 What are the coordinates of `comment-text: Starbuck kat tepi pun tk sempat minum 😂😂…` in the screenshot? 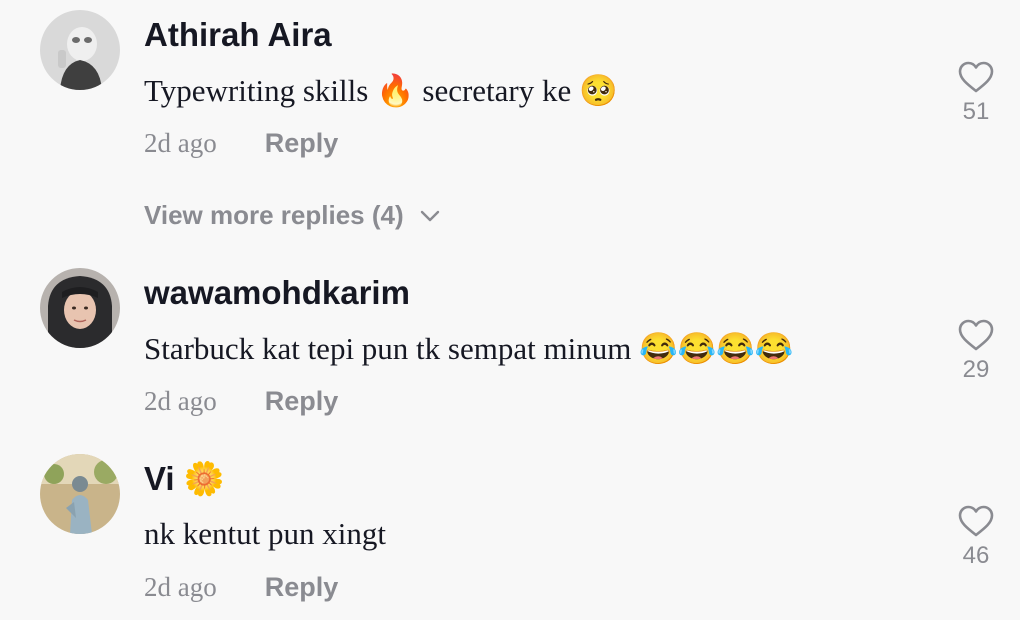 It's located at (469, 348).